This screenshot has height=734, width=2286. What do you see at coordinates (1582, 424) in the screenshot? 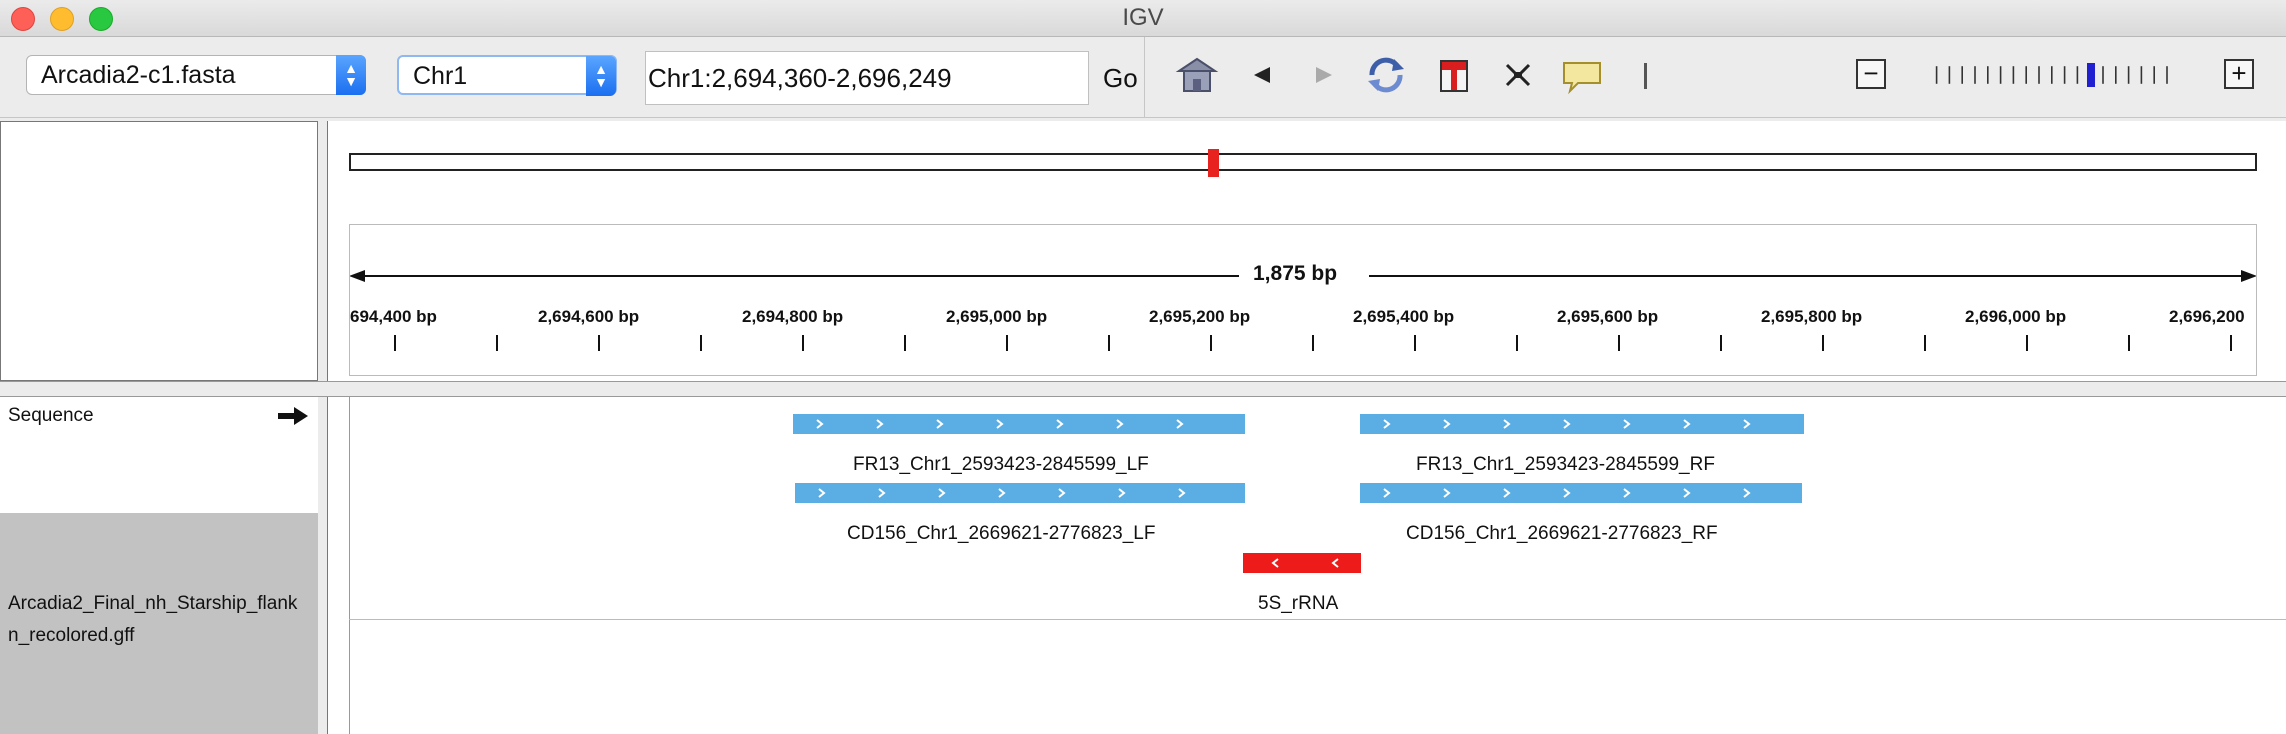
I see `feature-fr13-rf` at bounding box center [1582, 424].